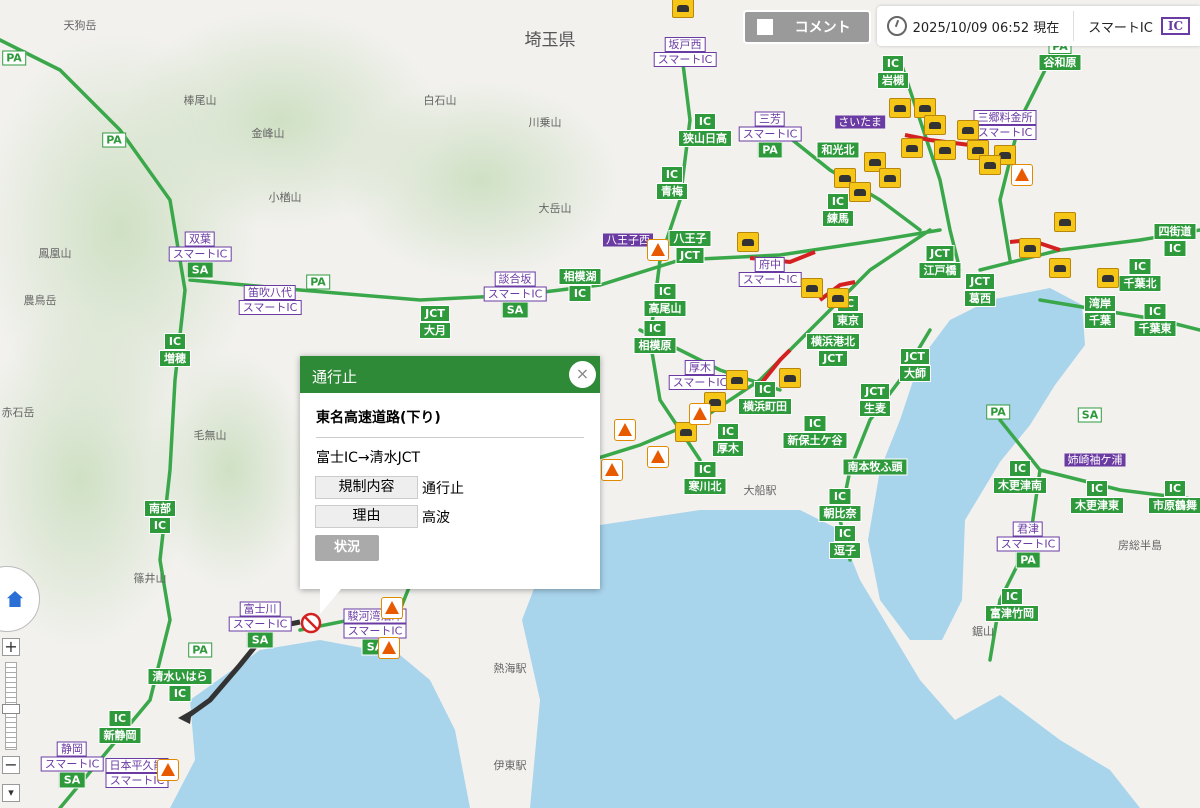 Image resolution: width=1200 pixels, height=808 pixels. Describe the element at coordinates (685, 59) in the screenshot. I see `sign-sub: スマートIC` at that location.